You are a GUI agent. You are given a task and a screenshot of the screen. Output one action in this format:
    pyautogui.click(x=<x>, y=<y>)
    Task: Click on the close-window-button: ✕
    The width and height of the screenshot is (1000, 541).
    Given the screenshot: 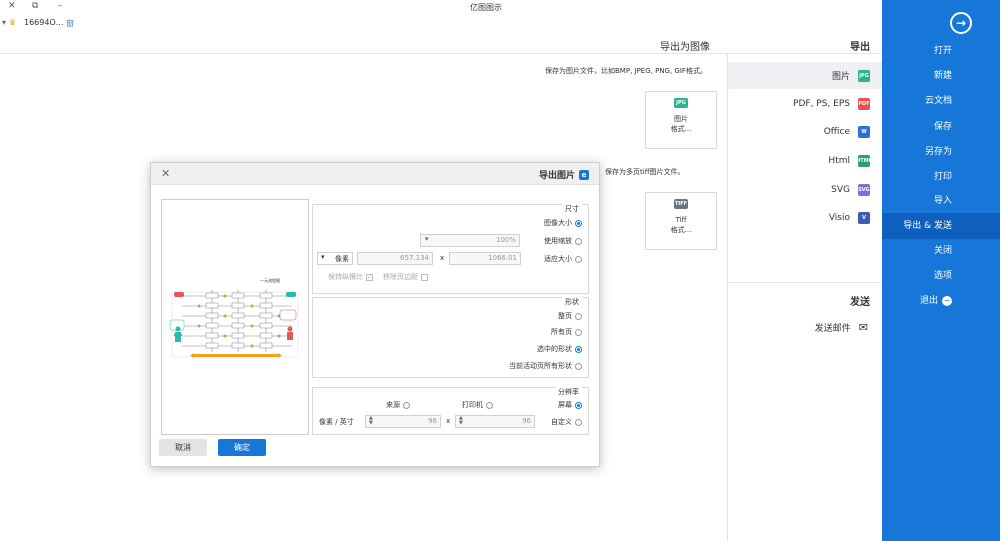 What is the action you would take?
    pyautogui.click(x=12, y=6)
    